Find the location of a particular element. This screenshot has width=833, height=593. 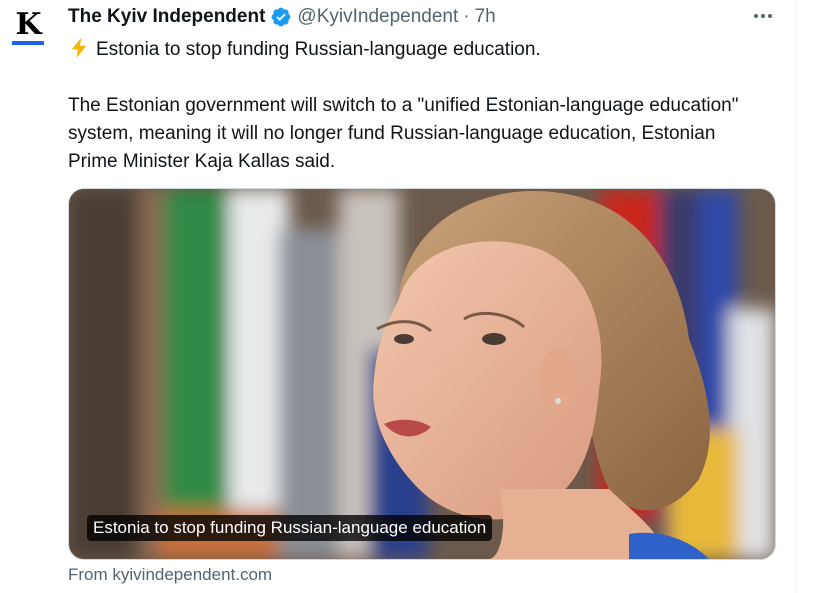

avatar-logo-underline is located at coordinates (28, 43).